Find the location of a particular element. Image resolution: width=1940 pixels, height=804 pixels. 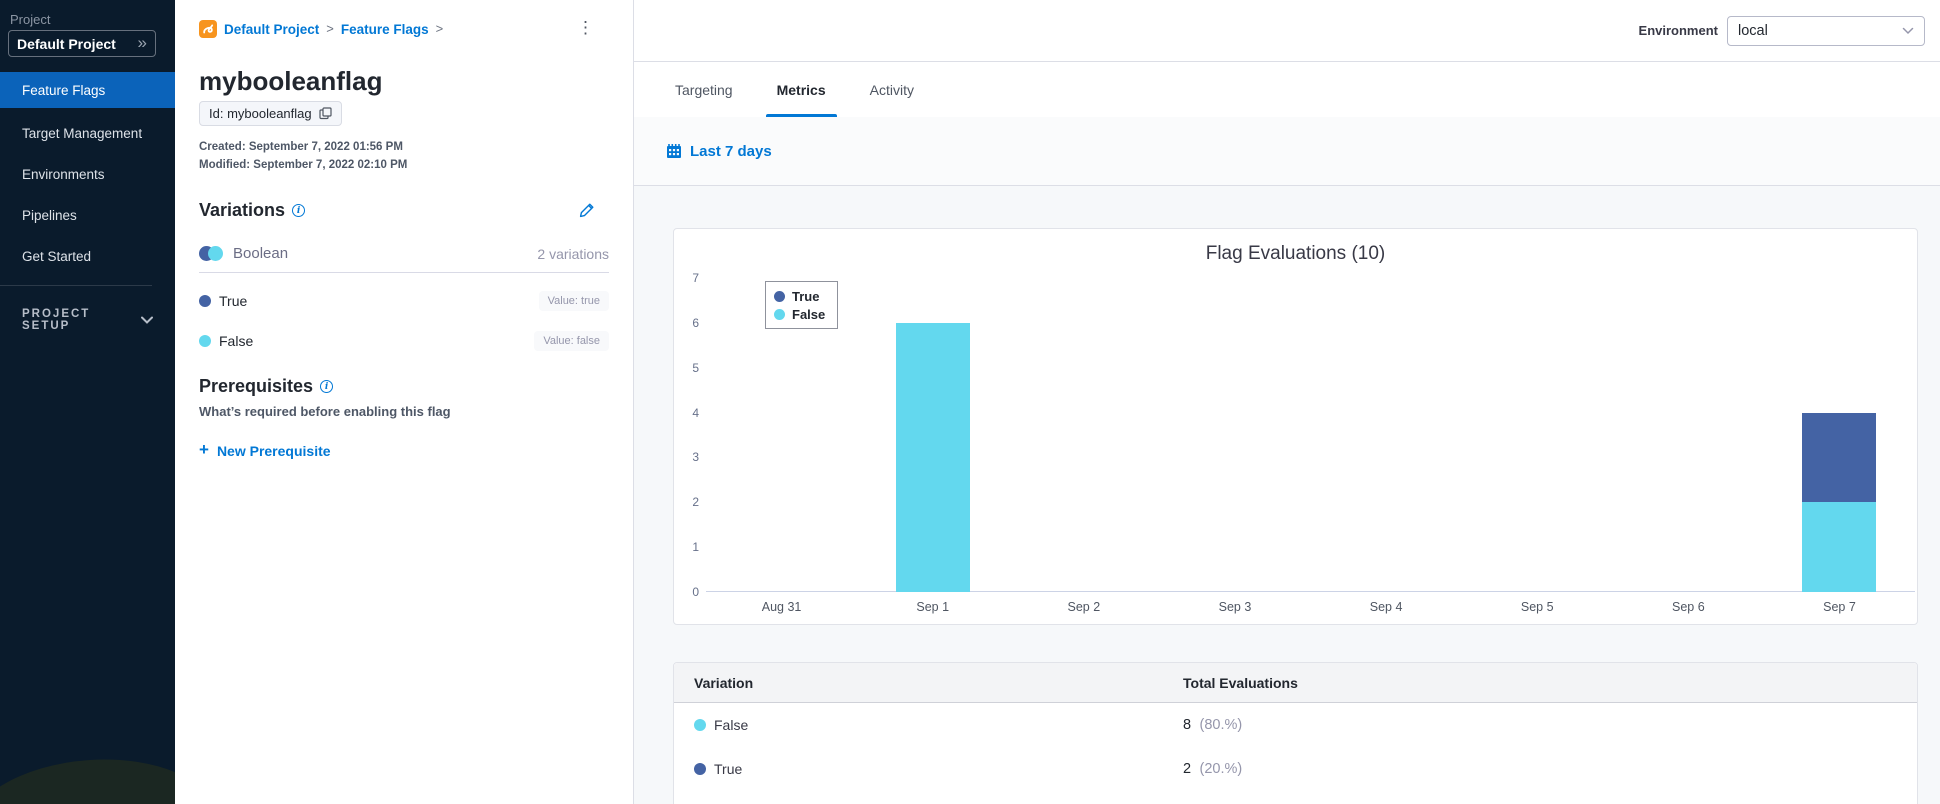

tab-metrics: Metrics is located at coordinates (801, 89).